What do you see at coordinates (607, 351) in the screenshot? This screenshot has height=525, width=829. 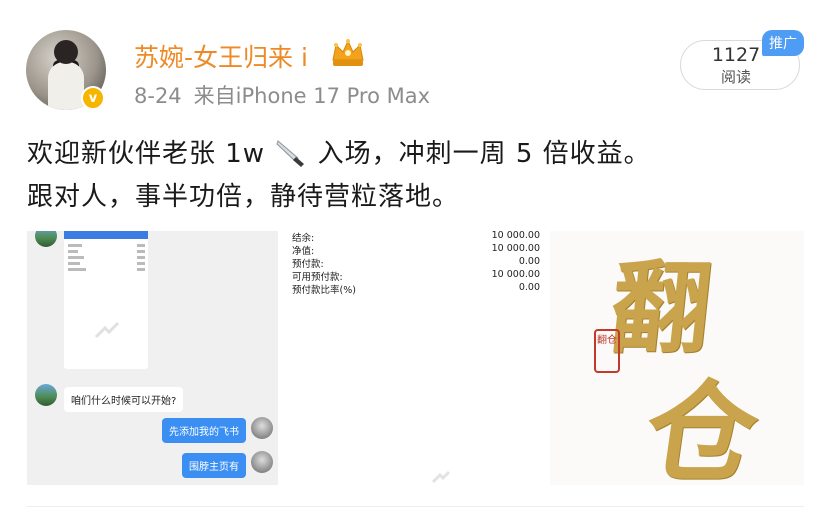 I see `red-seal-stamp: 翻仓` at bounding box center [607, 351].